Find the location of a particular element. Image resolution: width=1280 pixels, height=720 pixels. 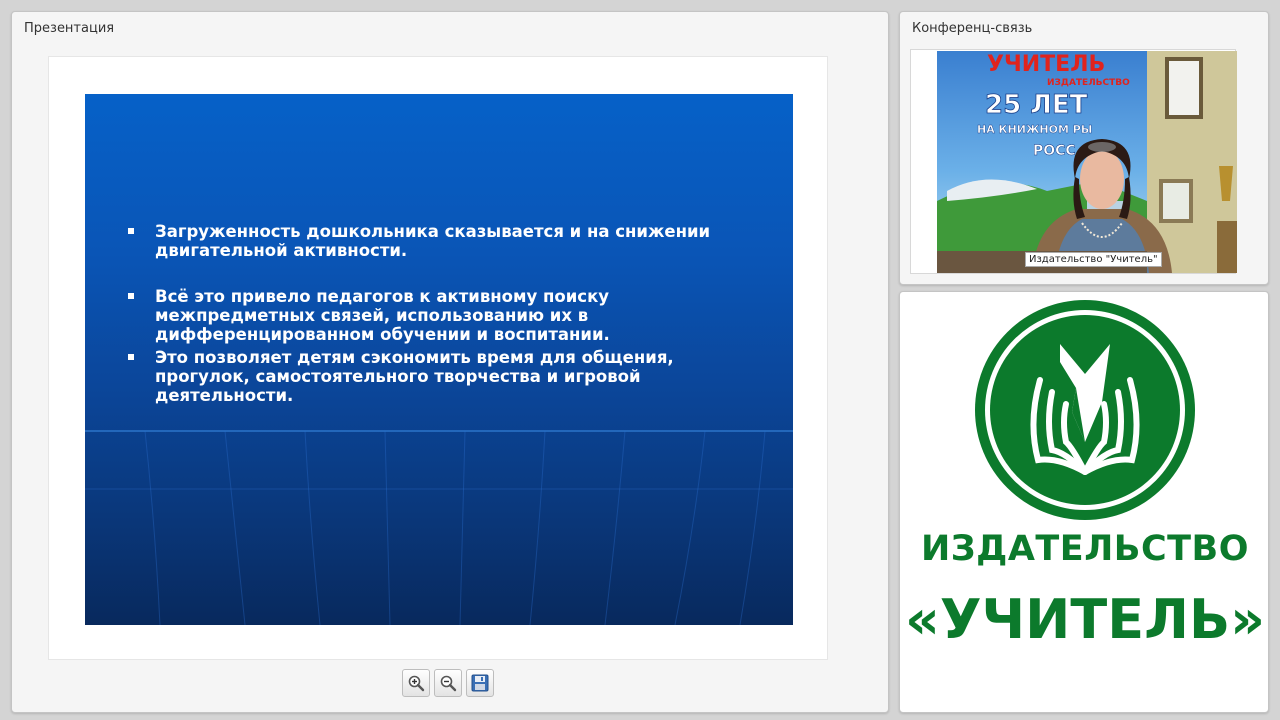

conference-title: Конференц-связь is located at coordinates (972, 28).